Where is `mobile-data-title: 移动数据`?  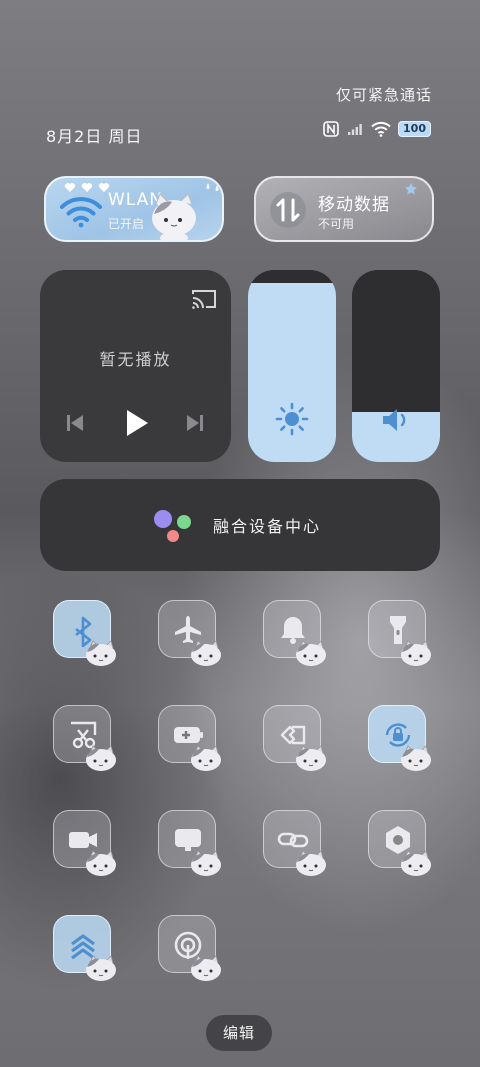
mobile-data-title: 移动数据 is located at coordinates (354, 205).